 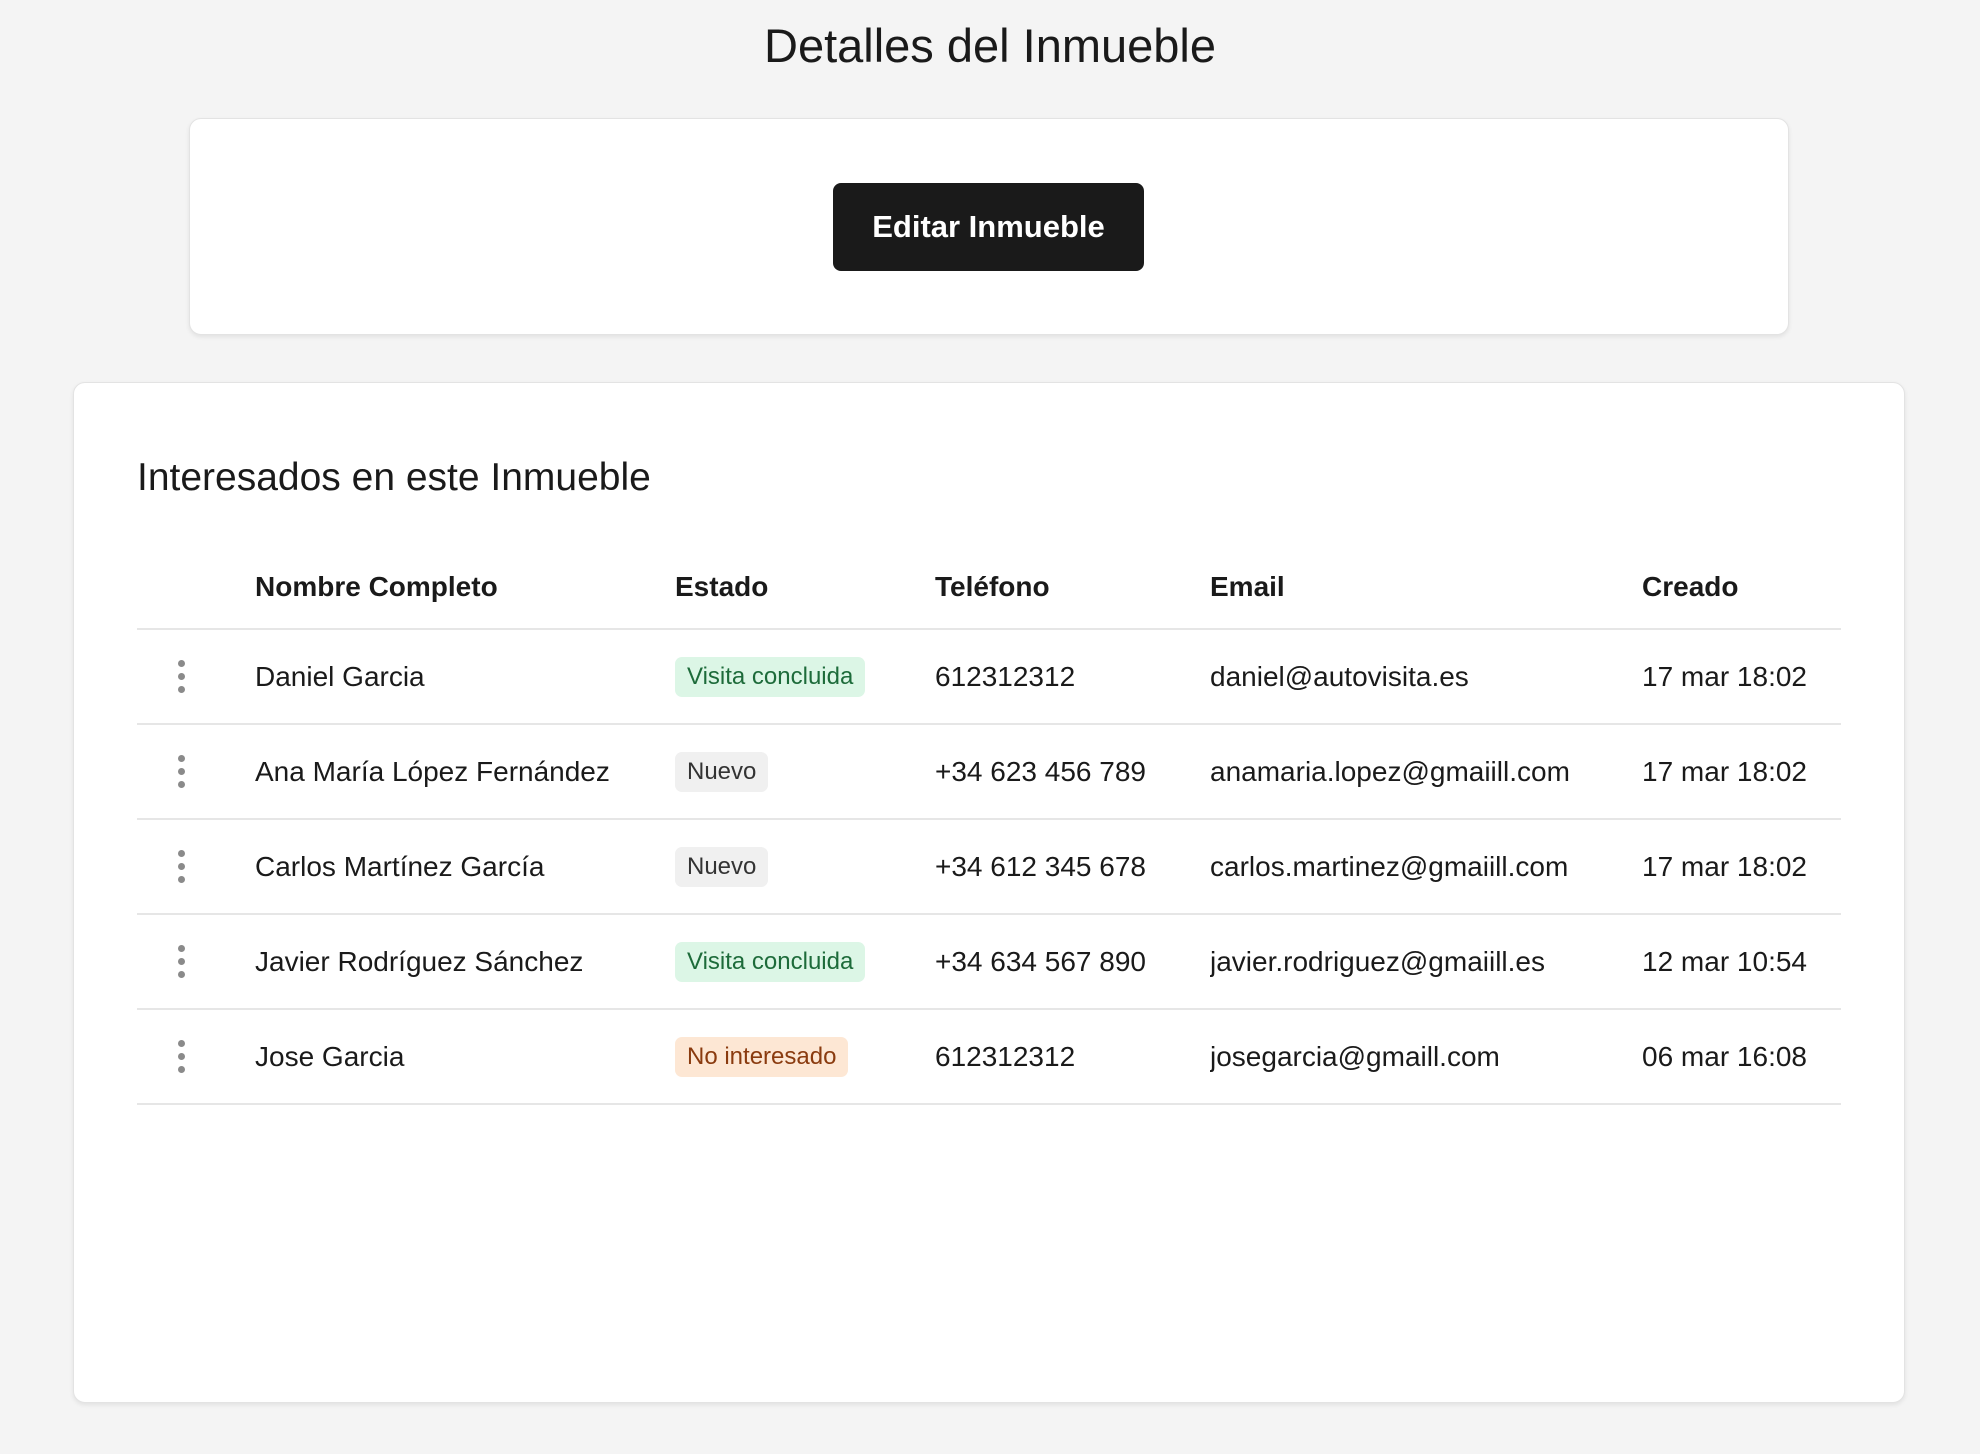 What do you see at coordinates (1426, 677) in the screenshot?
I see `lead-email: daniel@autovisita.es` at bounding box center [1426, 677].